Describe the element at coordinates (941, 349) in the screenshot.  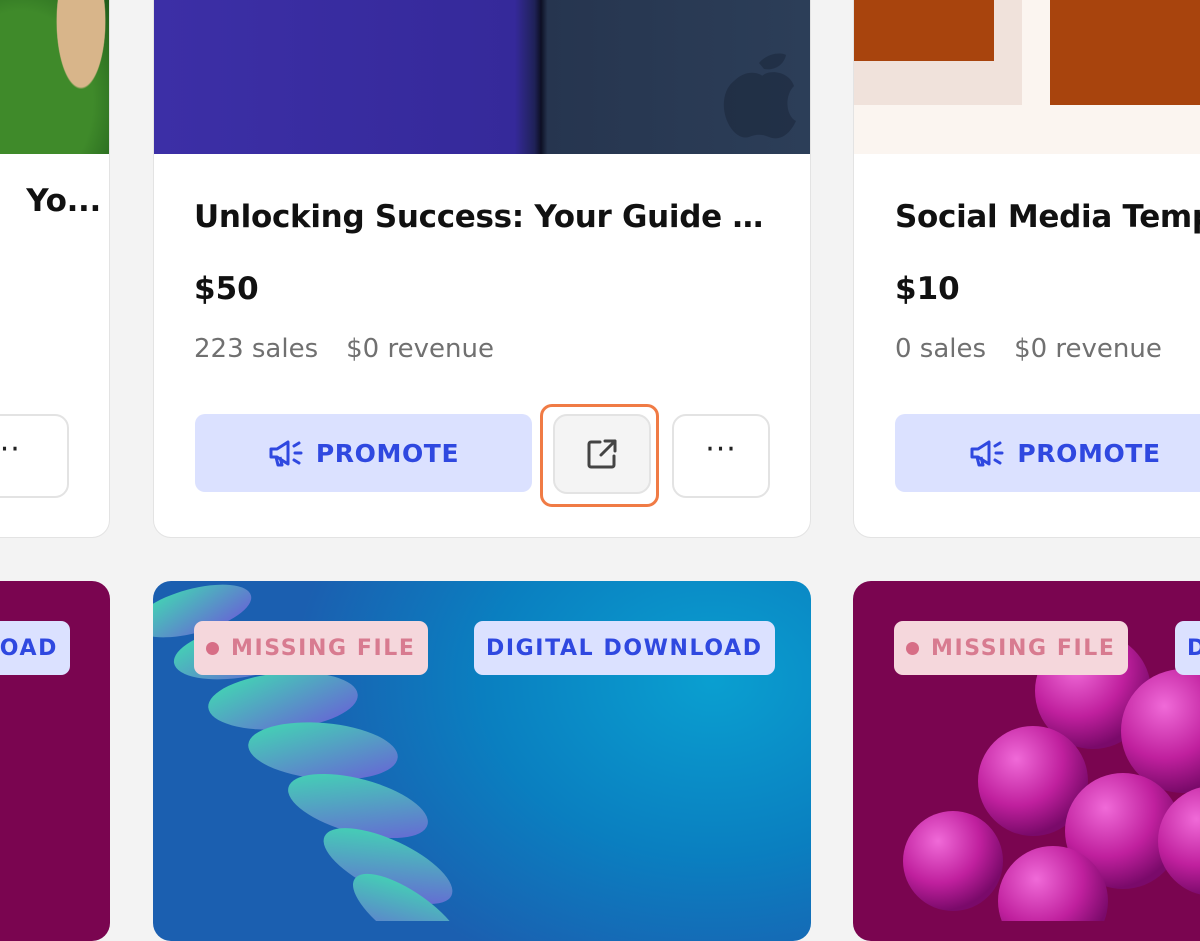
I see `sales-count-right: 0 sales` at that location.